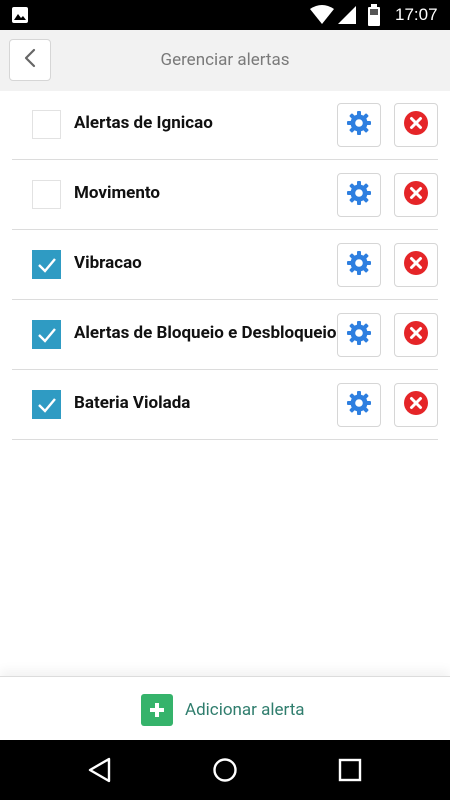 The height and width of the screenshot is (800, 450). I want to click on battery-icon, so click(374, 17).